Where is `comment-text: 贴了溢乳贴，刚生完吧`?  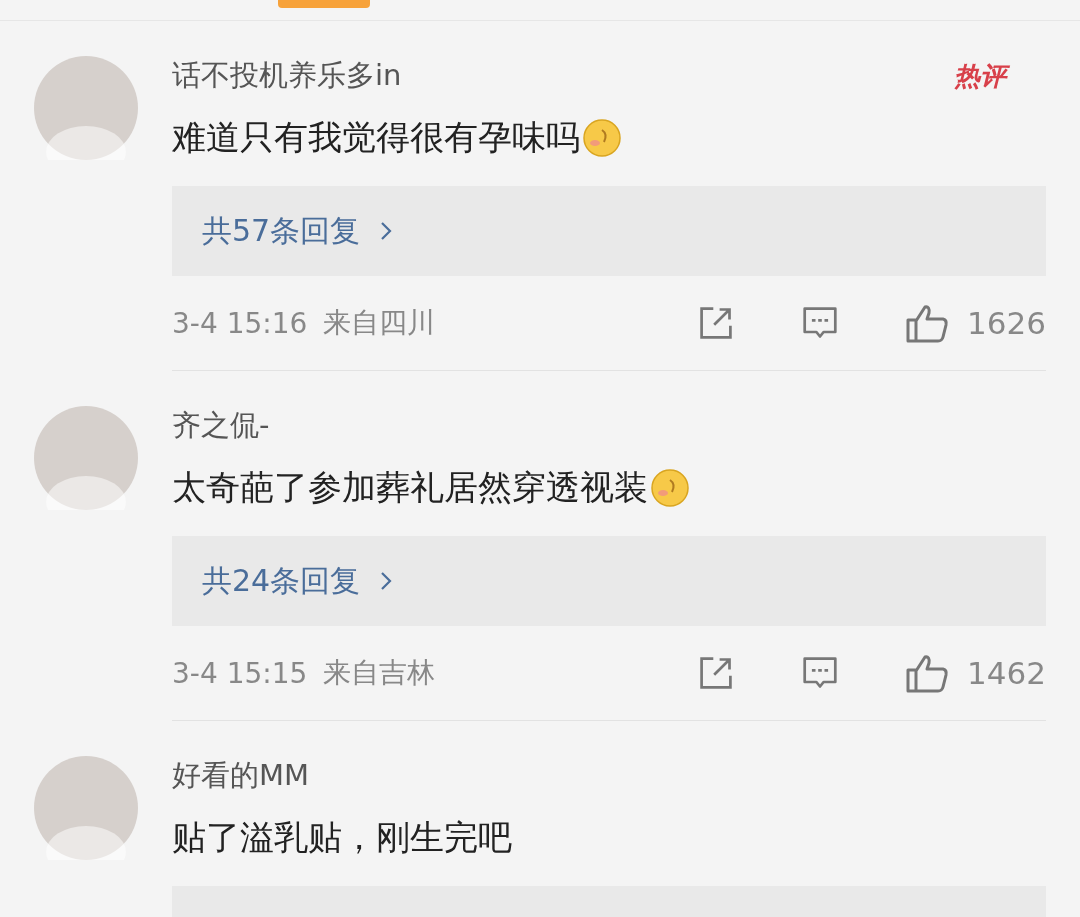
comment-text: 贴了溢乳贴，刚生完吧 is located at coordinates (342, 837).